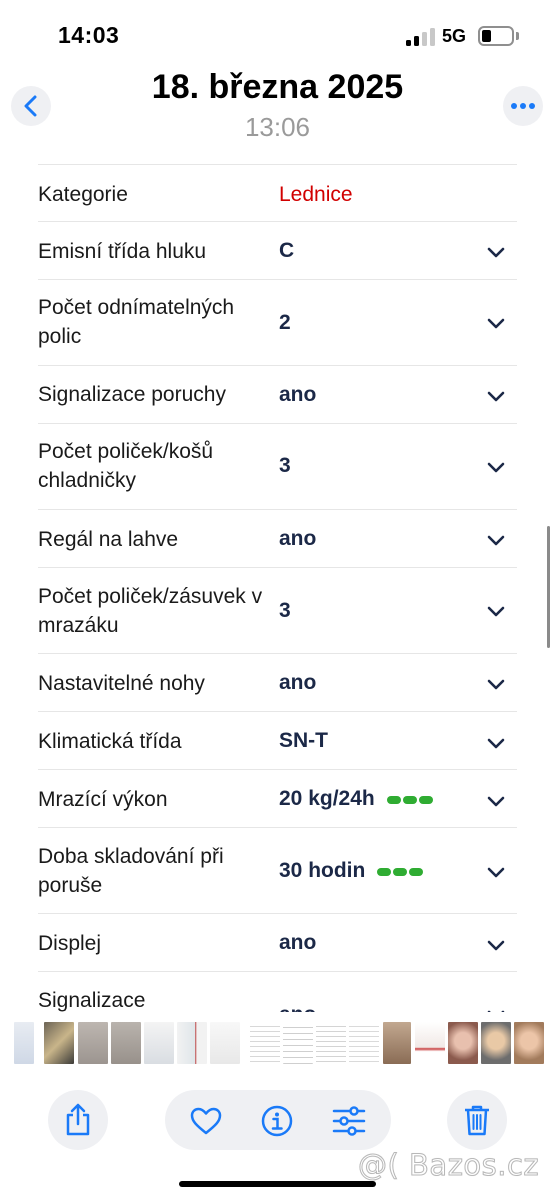  I want to click on table-row: Displej ano, so click(277, 942).